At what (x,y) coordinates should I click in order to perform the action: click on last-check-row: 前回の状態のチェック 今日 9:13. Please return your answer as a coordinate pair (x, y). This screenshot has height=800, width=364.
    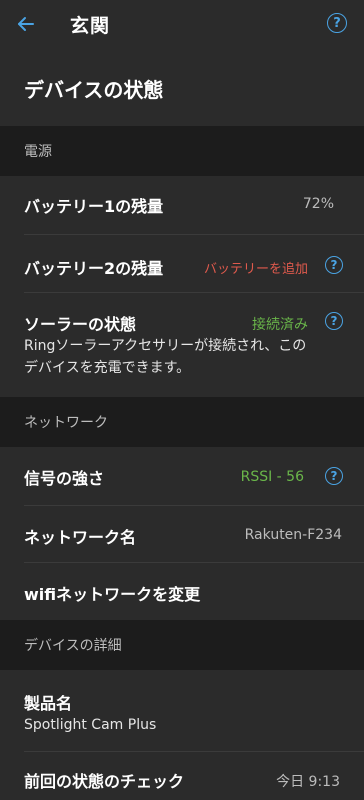
    Looking at the image, I should click on (194, 776).